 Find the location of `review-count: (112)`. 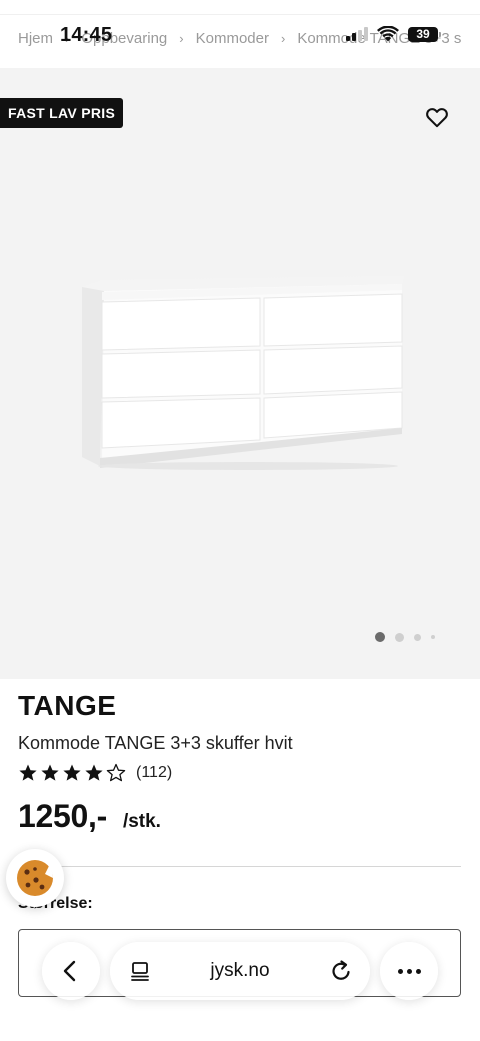

review-count: (112) is located at coordinates (154, 773).